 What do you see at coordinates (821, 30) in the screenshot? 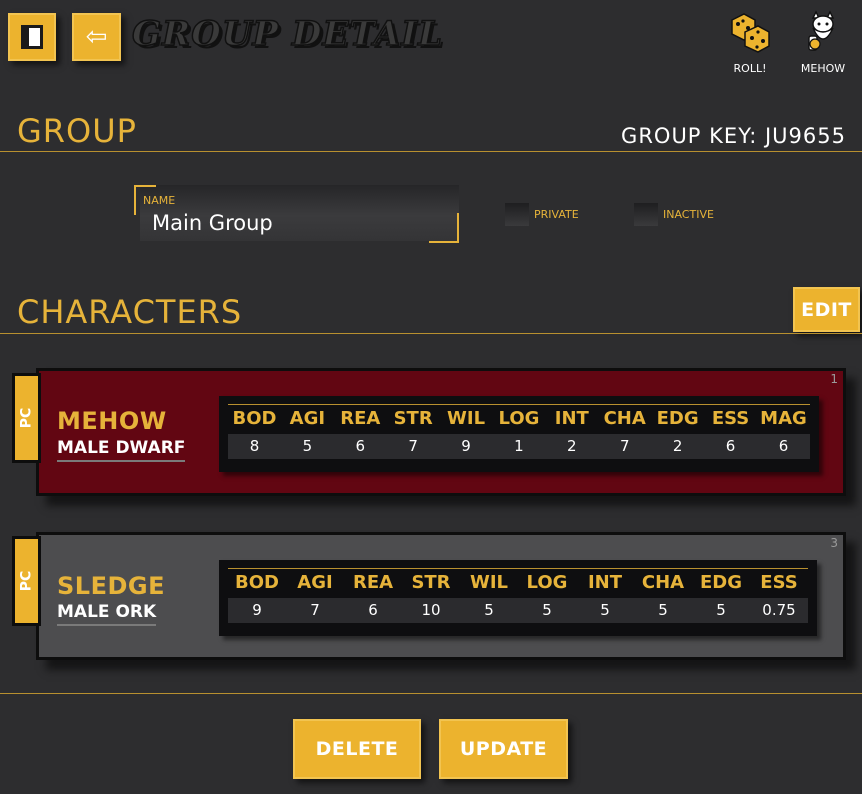
I see `dwarf-avatar-icon` at bounding box center [821, 30].